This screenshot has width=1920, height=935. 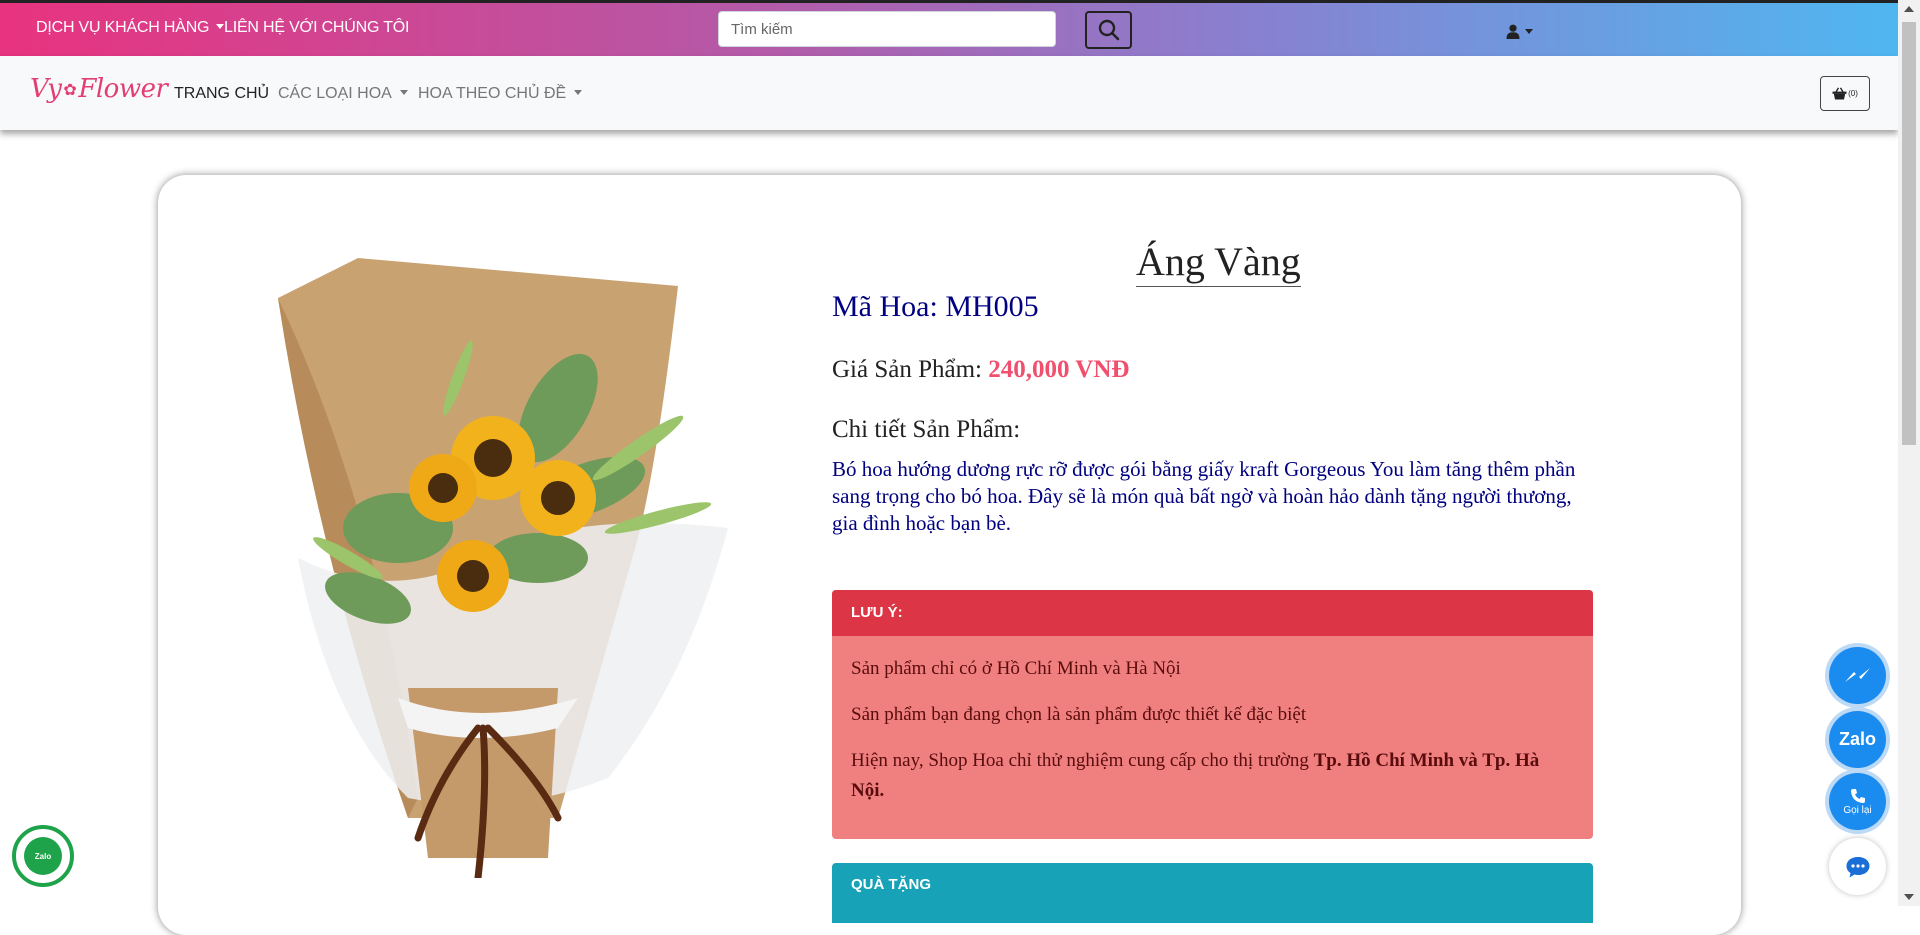 I want to click on nav-flowers-by-theme: HOA THEO CHỦ ĐỀ, so click(x=500, y=94).